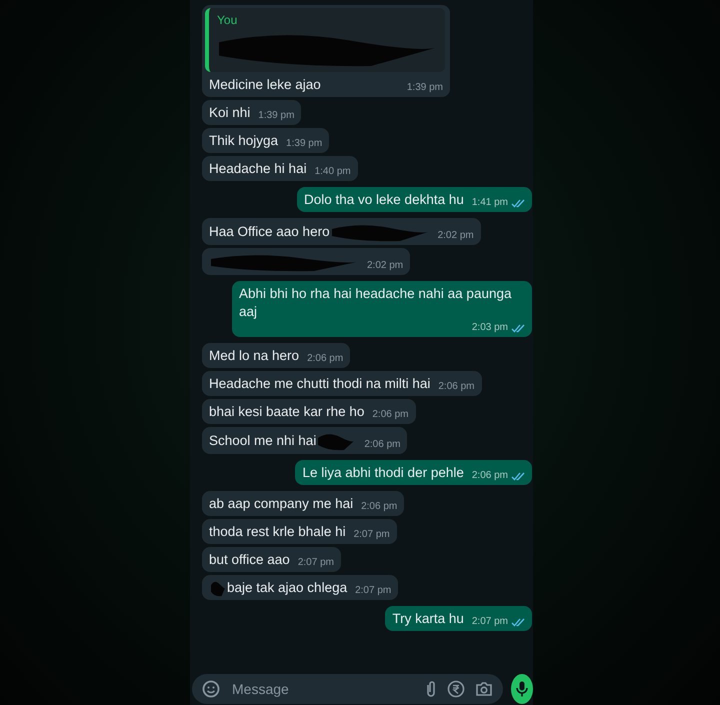 The image size is (720, 705). I want to click on message-text: School me nhi hai, so click(262, 441).